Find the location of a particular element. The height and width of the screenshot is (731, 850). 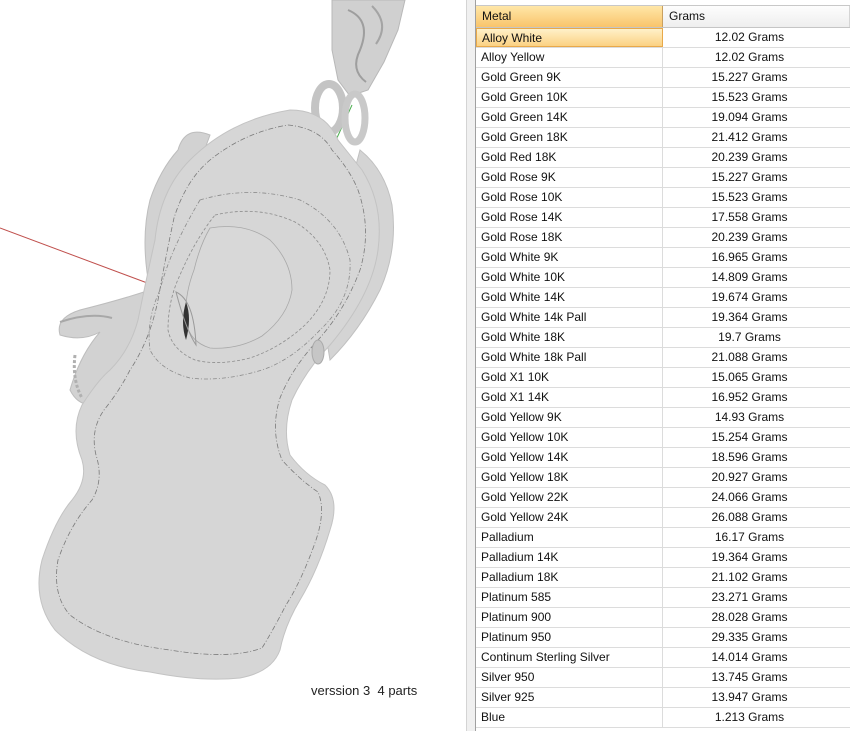

table-row: Gold White 14k Pall 19.364 Grams is located at coordinates (663, 318).